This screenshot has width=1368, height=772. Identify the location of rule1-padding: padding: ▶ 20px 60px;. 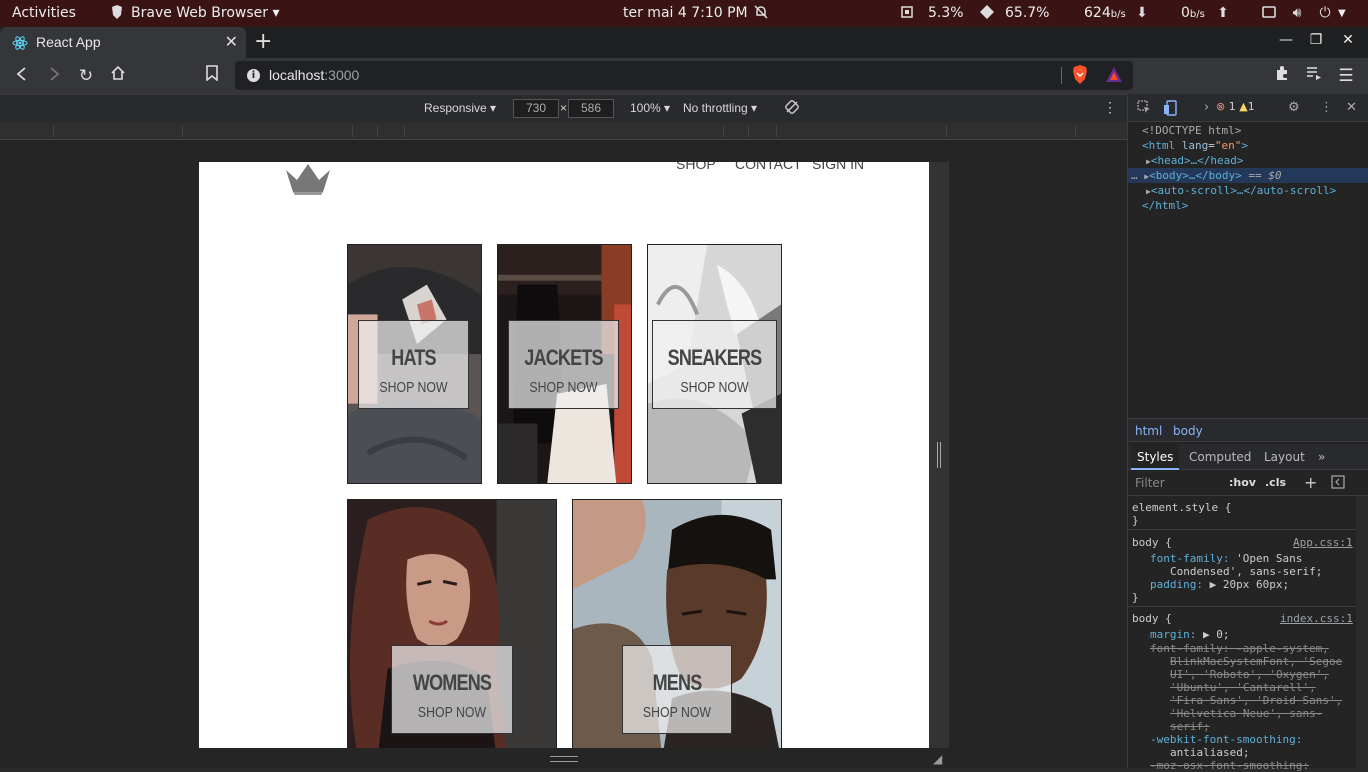
(1219, 584).